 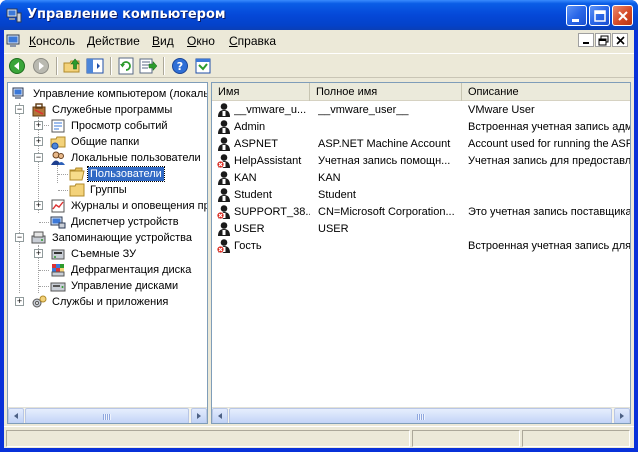 I want to click on table-row: __vmware_u... __vmware_user__ VMware User, so click(x=421, y=110).